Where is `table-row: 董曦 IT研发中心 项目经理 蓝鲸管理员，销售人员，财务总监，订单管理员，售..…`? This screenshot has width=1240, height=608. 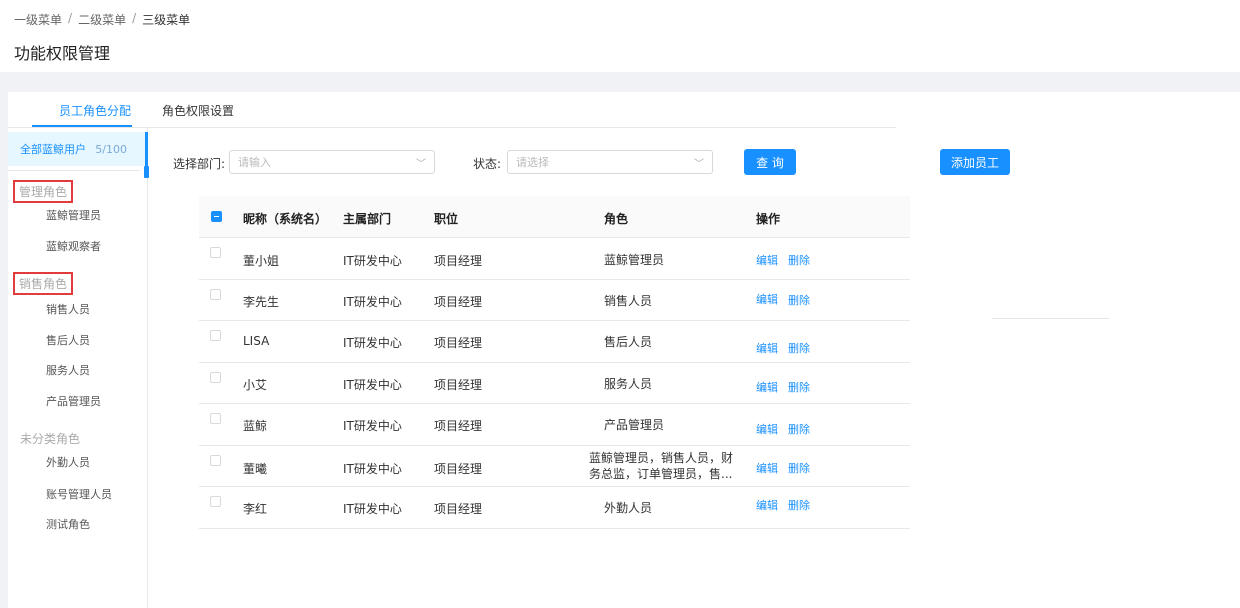 table-row: 董曦 IT研发中心 项目经理 蓝鲸管理员，销售人员，财务总监，订单管理员，售..… is located at coordinates (554, 466).